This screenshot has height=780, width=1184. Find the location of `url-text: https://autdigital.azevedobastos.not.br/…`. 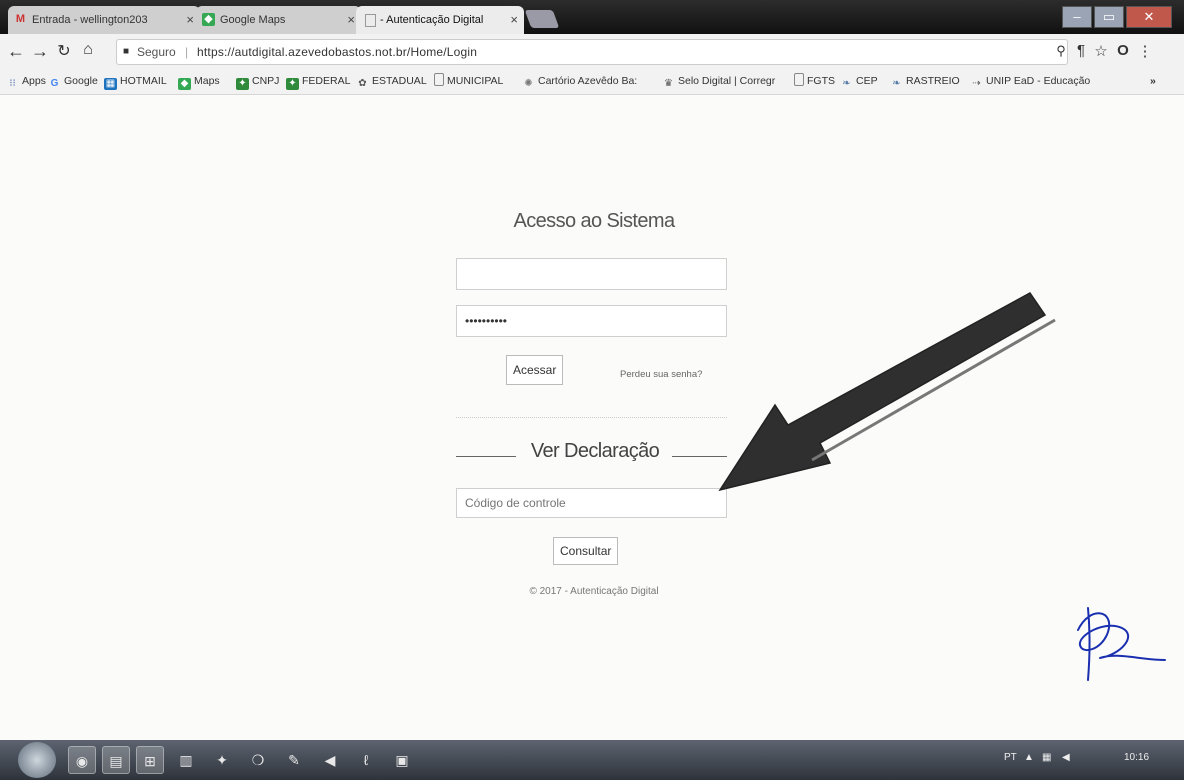

url-text: https://autdigital.azevedobastos.not.br/… is located at coordinates (337, 52).